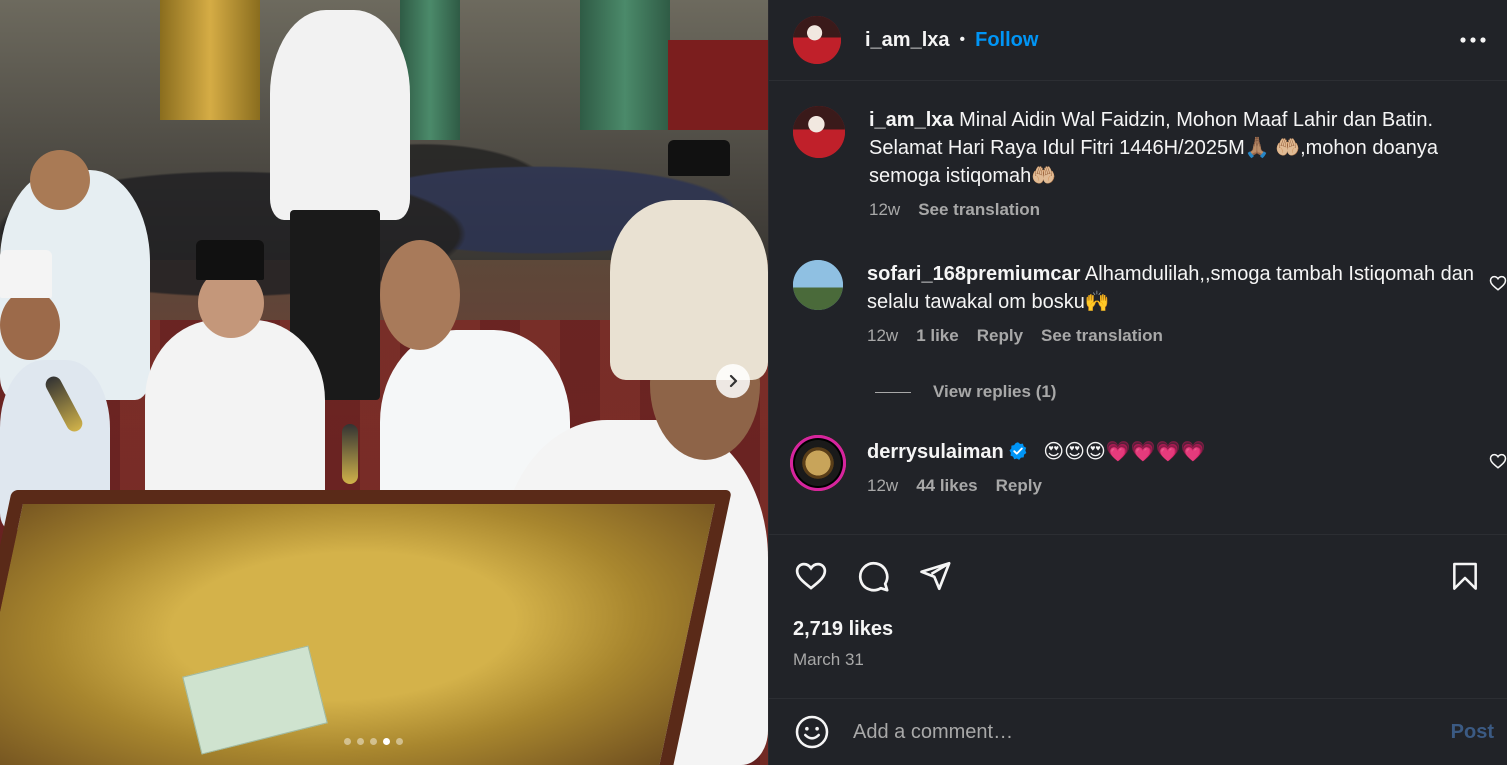 The image size is (1507, 765). What do you see at coordinates (1036, 452) in the screenshot?
I see `comment-text-block: derrysulaiman 😍😍😍💗💗💗💗` at bounding box center [1036, 452].